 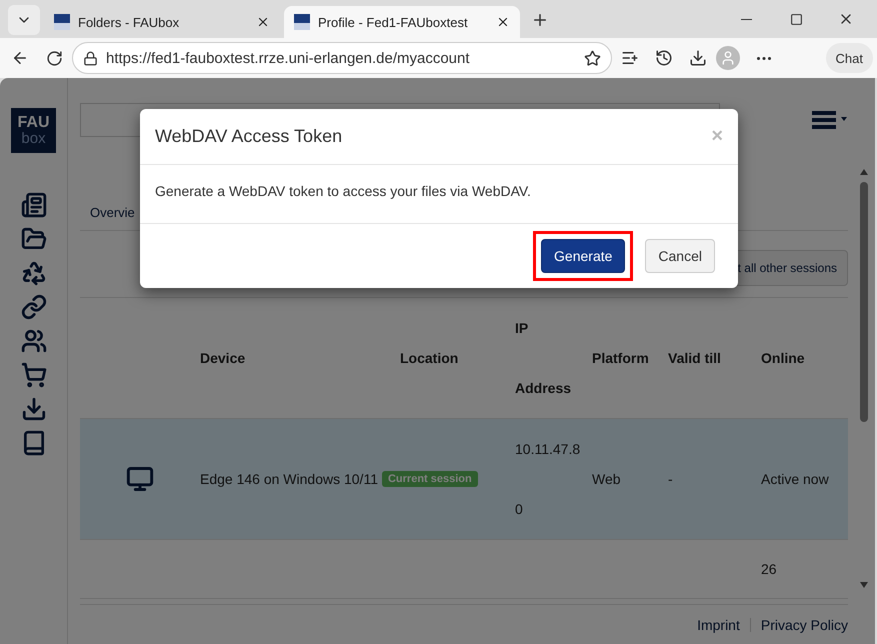 I want to click on lock-icon, so click(x=90, y=58).